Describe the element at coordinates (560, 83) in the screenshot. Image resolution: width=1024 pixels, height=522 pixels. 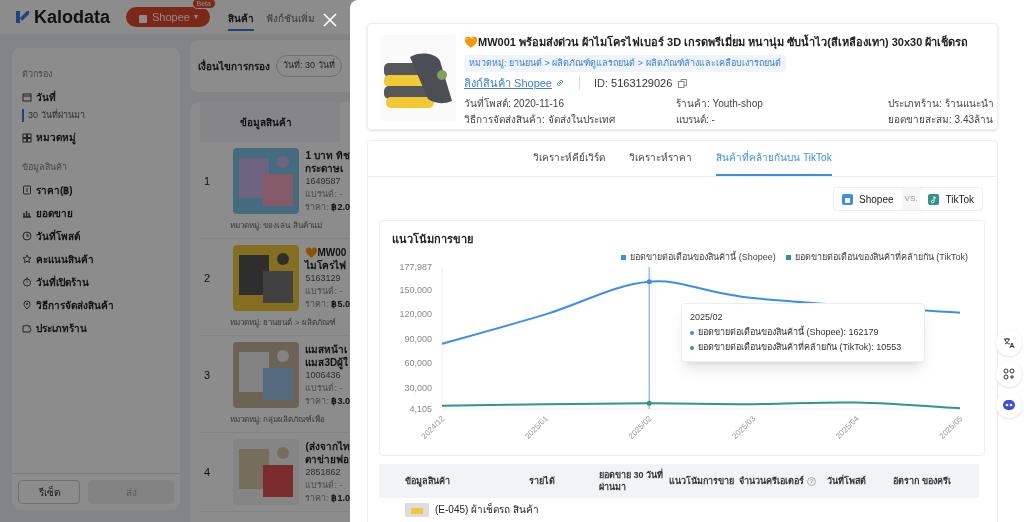
I see `link-icon` at that location.